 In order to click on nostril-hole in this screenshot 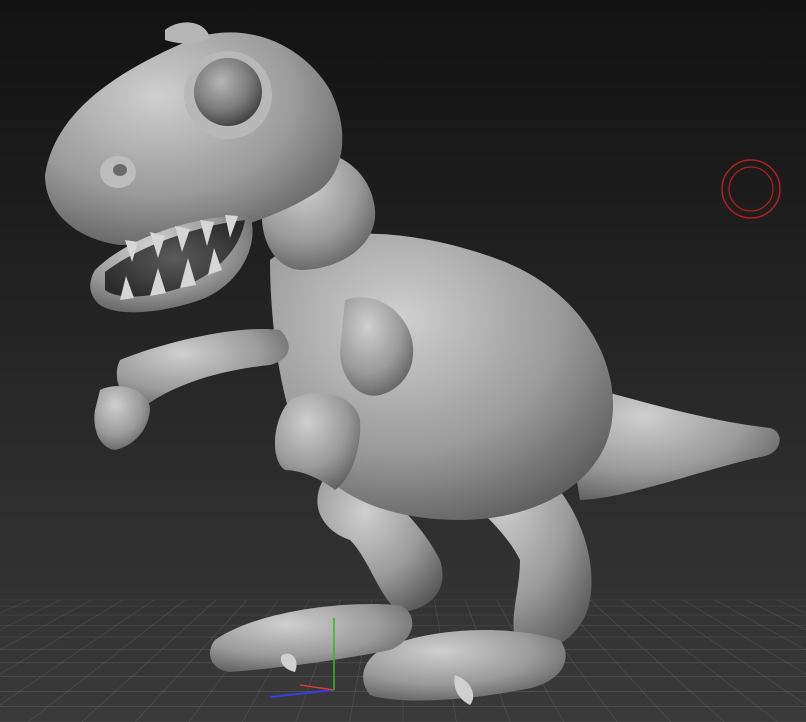, I will do `click(120, 170)`.